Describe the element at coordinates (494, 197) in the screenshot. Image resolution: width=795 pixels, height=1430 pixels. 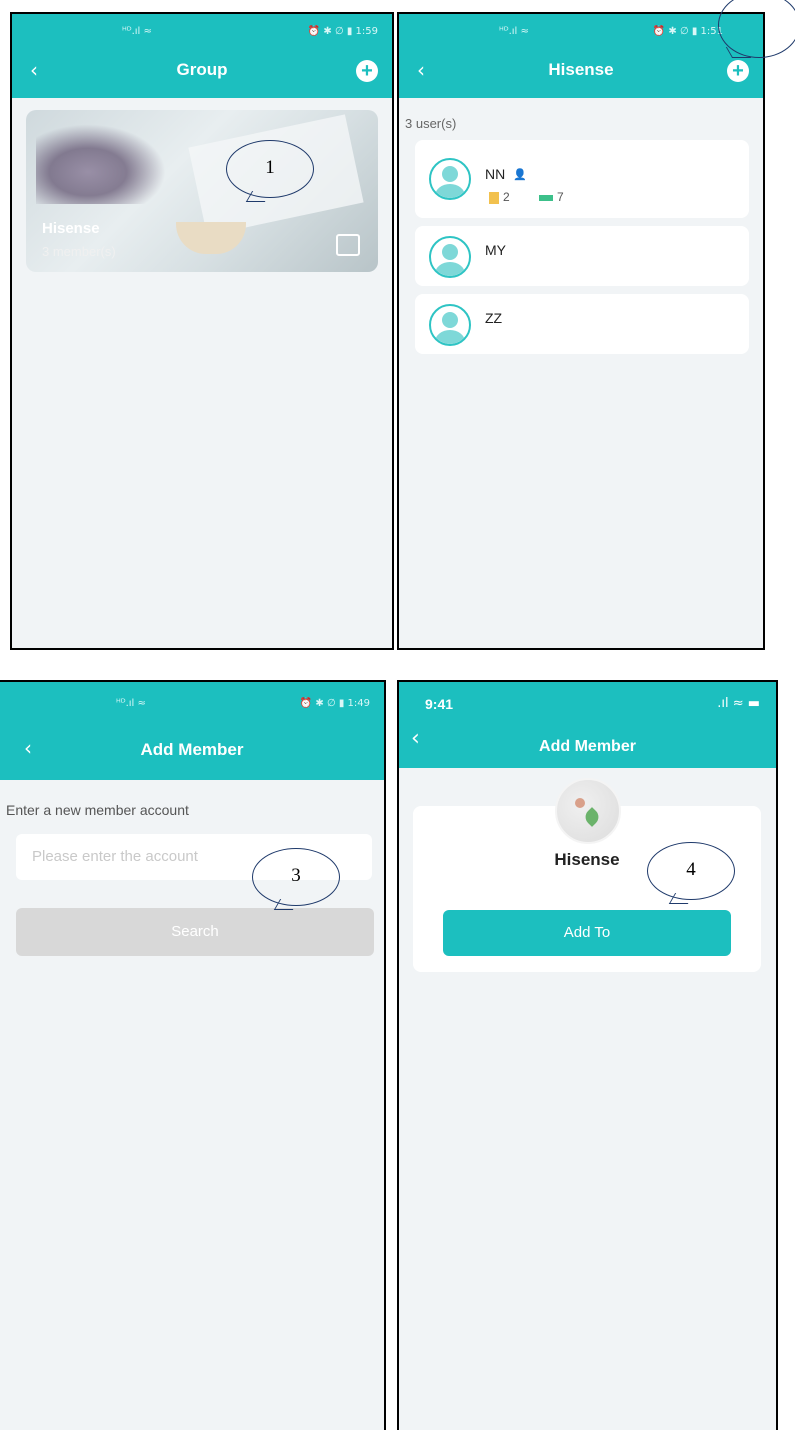
I see `device-icon` at that location.